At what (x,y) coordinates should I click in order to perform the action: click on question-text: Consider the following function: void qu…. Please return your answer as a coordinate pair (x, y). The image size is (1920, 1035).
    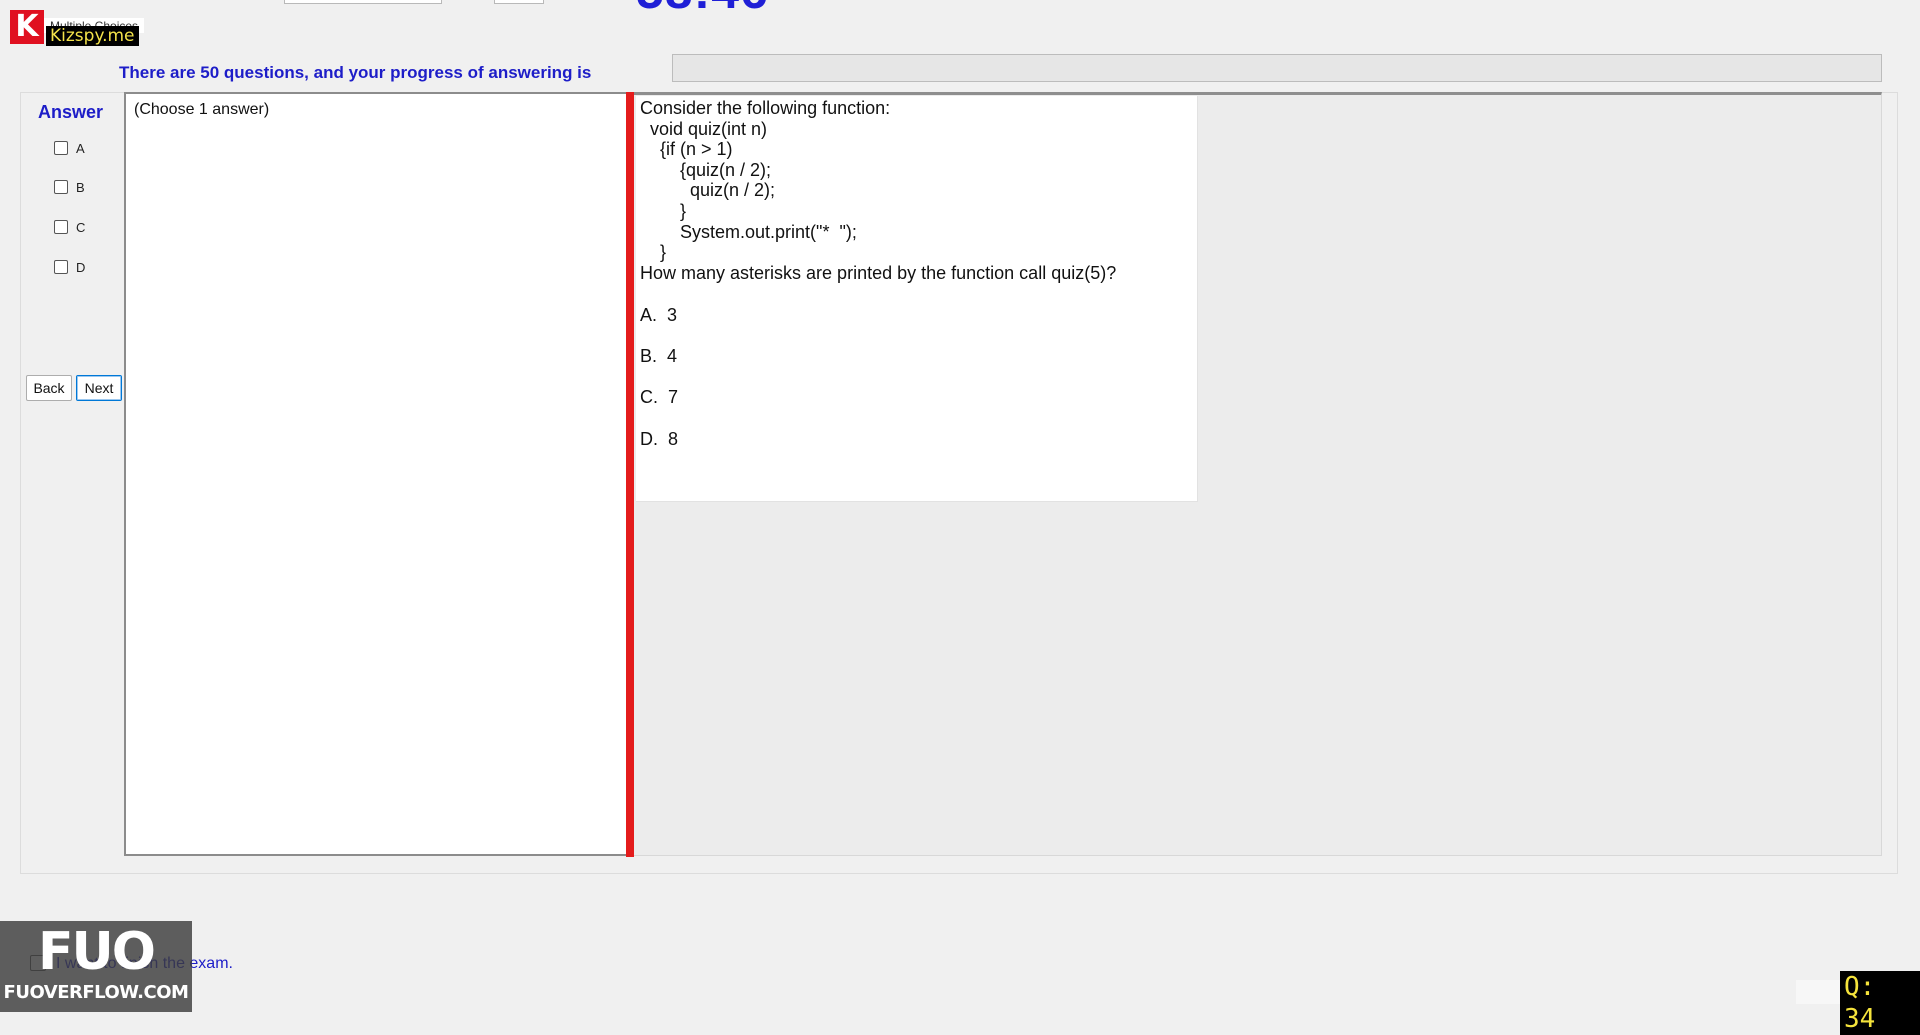
    Looking at the image, I should click on (878, 190).